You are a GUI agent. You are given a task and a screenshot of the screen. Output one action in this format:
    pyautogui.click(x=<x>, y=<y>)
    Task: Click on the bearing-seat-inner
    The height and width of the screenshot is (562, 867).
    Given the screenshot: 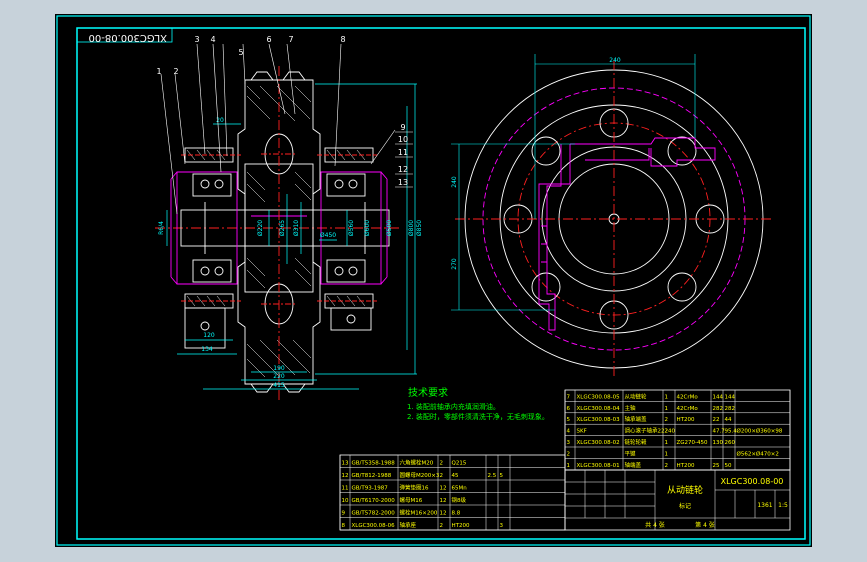 What is the action you would take?
    pyautogui.click(x=595, y=205)
    